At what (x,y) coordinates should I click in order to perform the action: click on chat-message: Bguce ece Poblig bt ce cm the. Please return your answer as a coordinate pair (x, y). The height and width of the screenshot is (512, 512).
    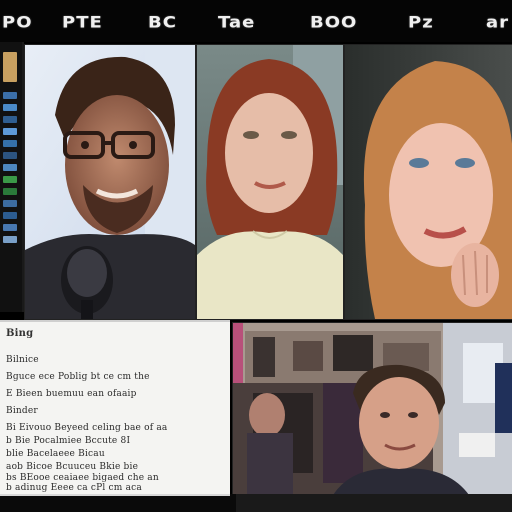
    Looking at the image, I should click on (78, 377).